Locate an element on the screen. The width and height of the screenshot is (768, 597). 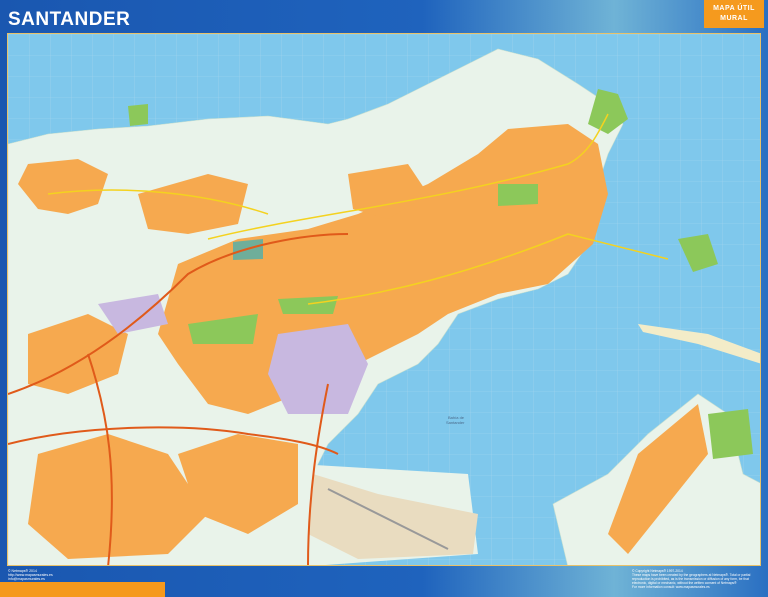
footer-email: info@mapasmurales.es is located at coordinates (30, 579).